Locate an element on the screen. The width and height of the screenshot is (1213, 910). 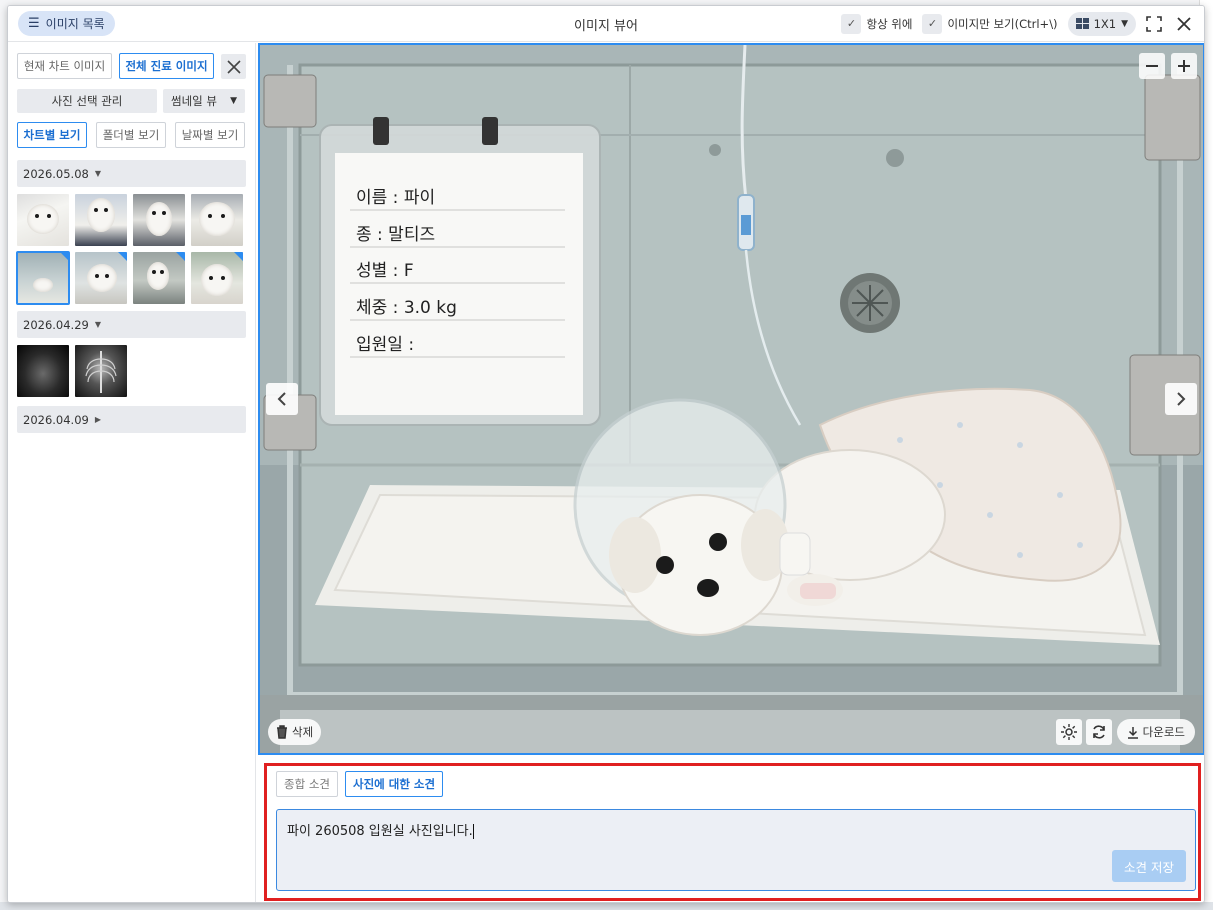
thumbnail-view-label: 썸네일 뷰 is located at coordinates (194, 101).